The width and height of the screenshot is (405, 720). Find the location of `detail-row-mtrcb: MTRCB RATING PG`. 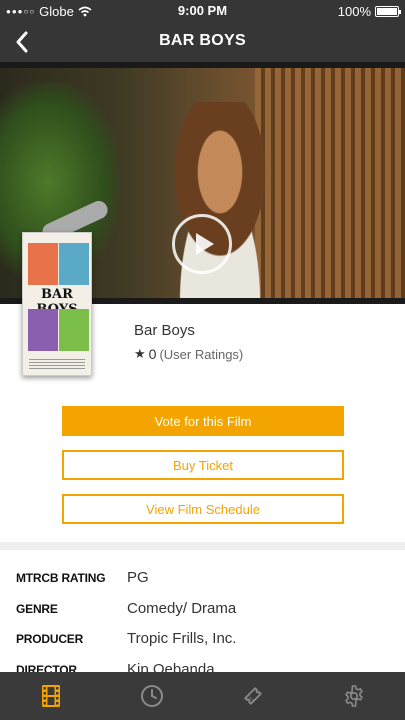

detail-row-mtrcb: MTRCB RATING PG is located at coordinates (202, 579).